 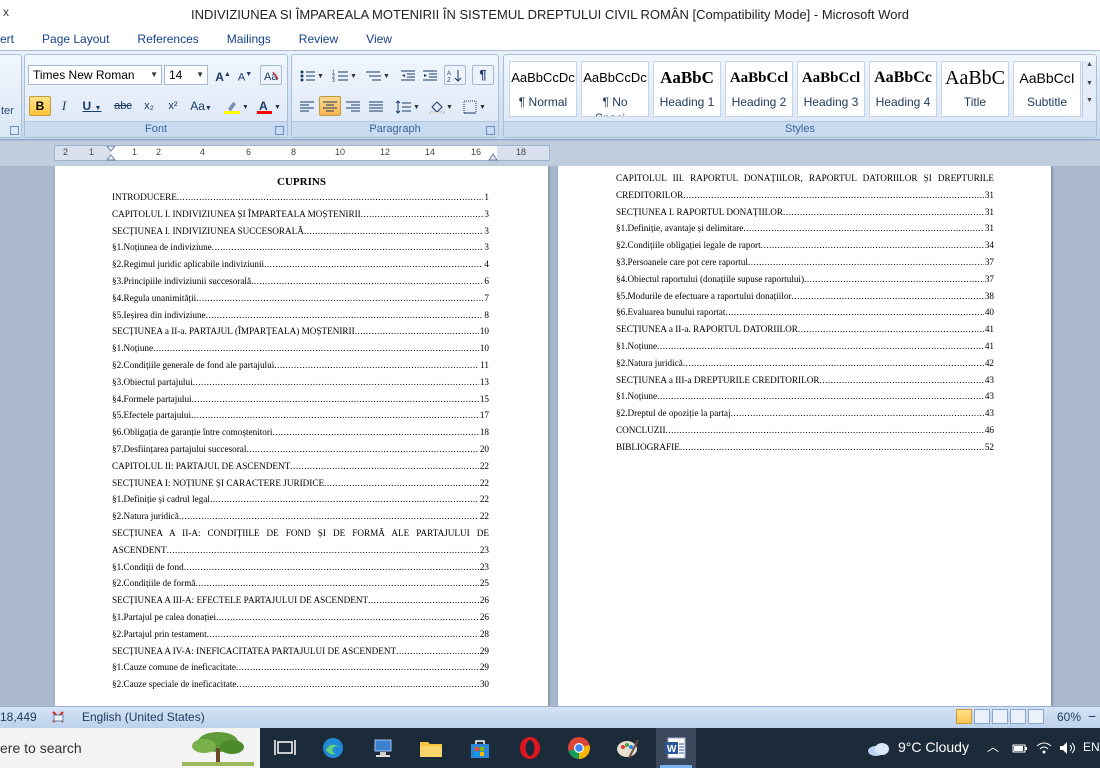 I want to click on clipboard-launcher-icon, so click(x=14, y=130).